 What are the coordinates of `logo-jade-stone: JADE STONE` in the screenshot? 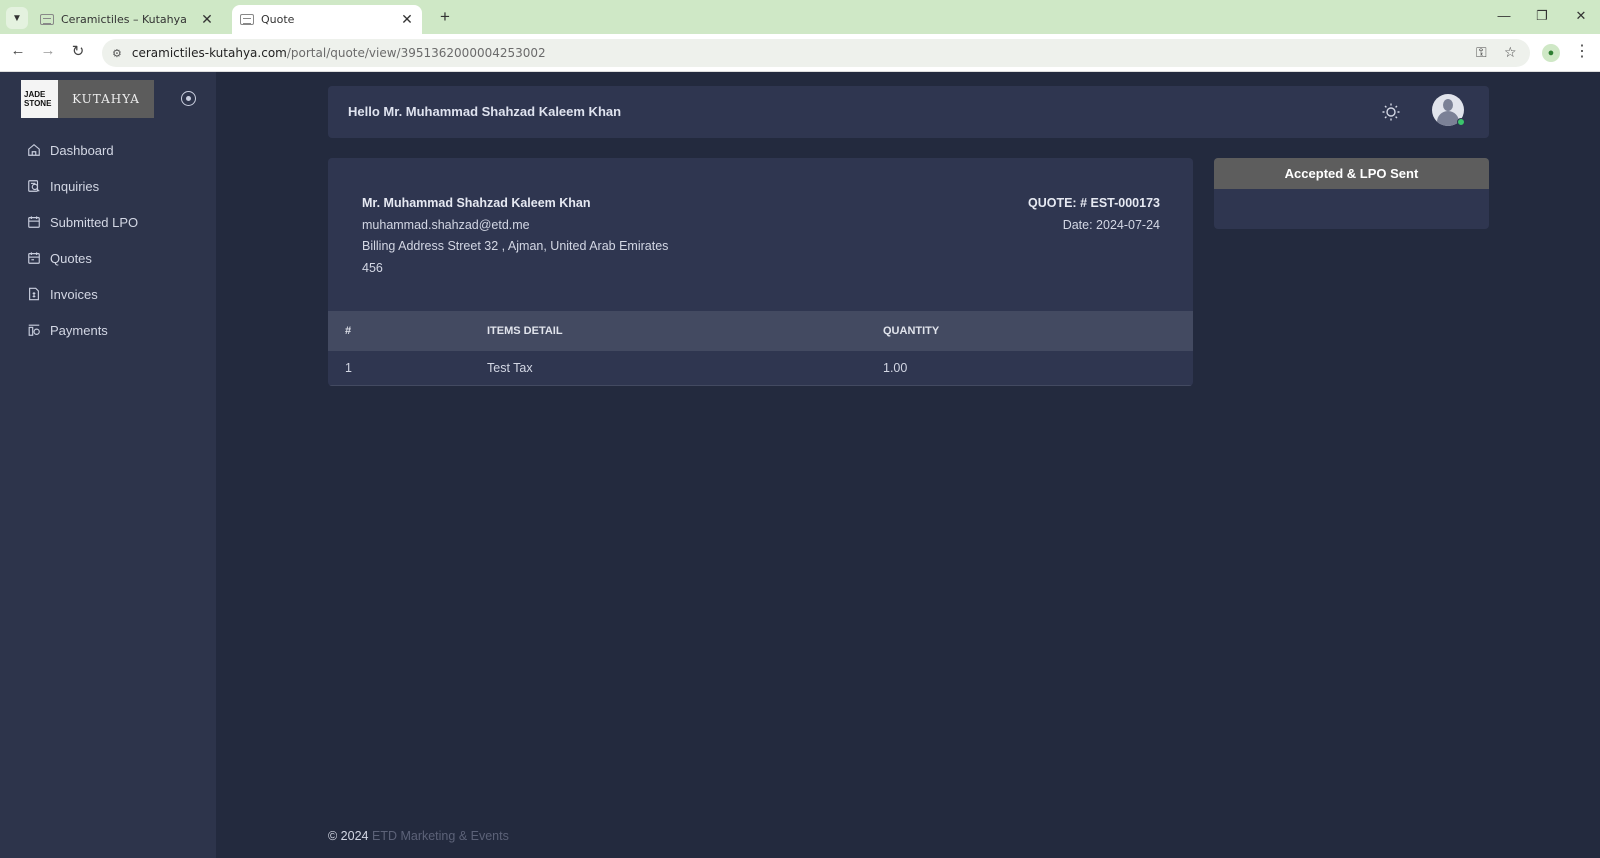 It's located at (39, 99).